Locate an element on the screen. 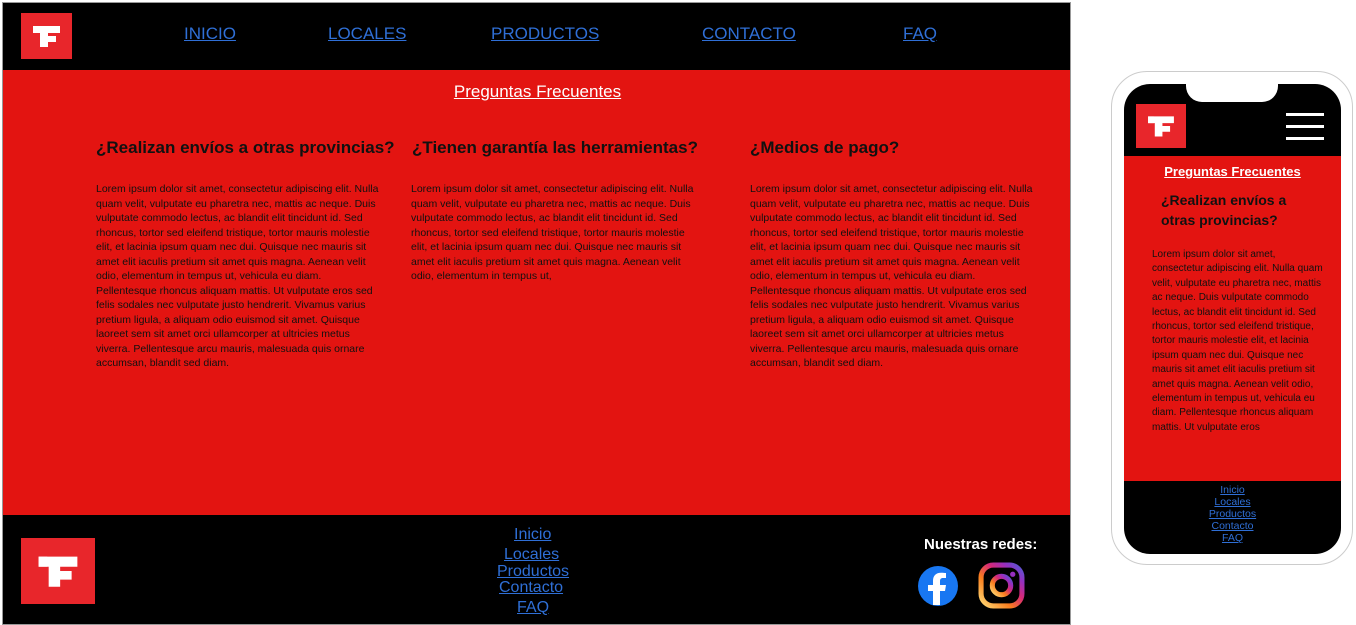  social-label: Nuestras redes: is located at coordinates (981, 544).